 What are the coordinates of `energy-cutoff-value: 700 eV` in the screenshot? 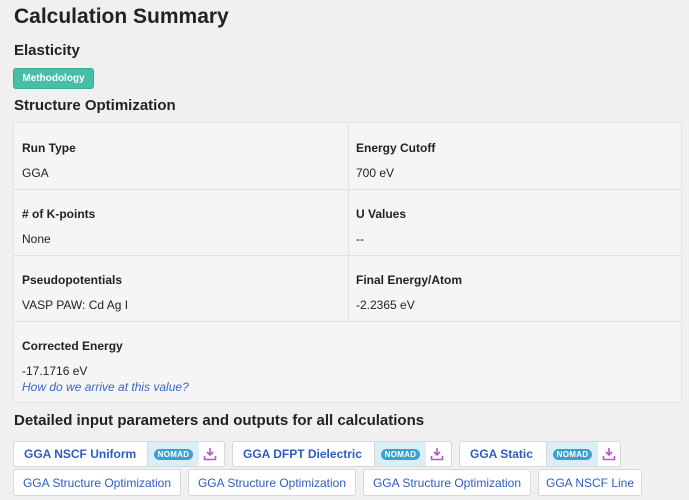 It's located at (375, 173).